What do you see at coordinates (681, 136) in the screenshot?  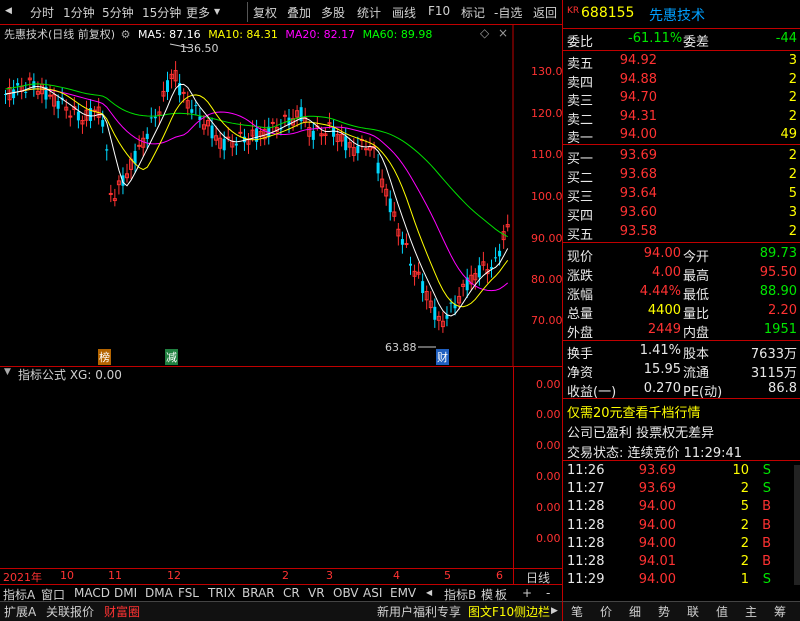 I see `ask-row: 卖一 94.00 49` at bounding box center [681, 136].